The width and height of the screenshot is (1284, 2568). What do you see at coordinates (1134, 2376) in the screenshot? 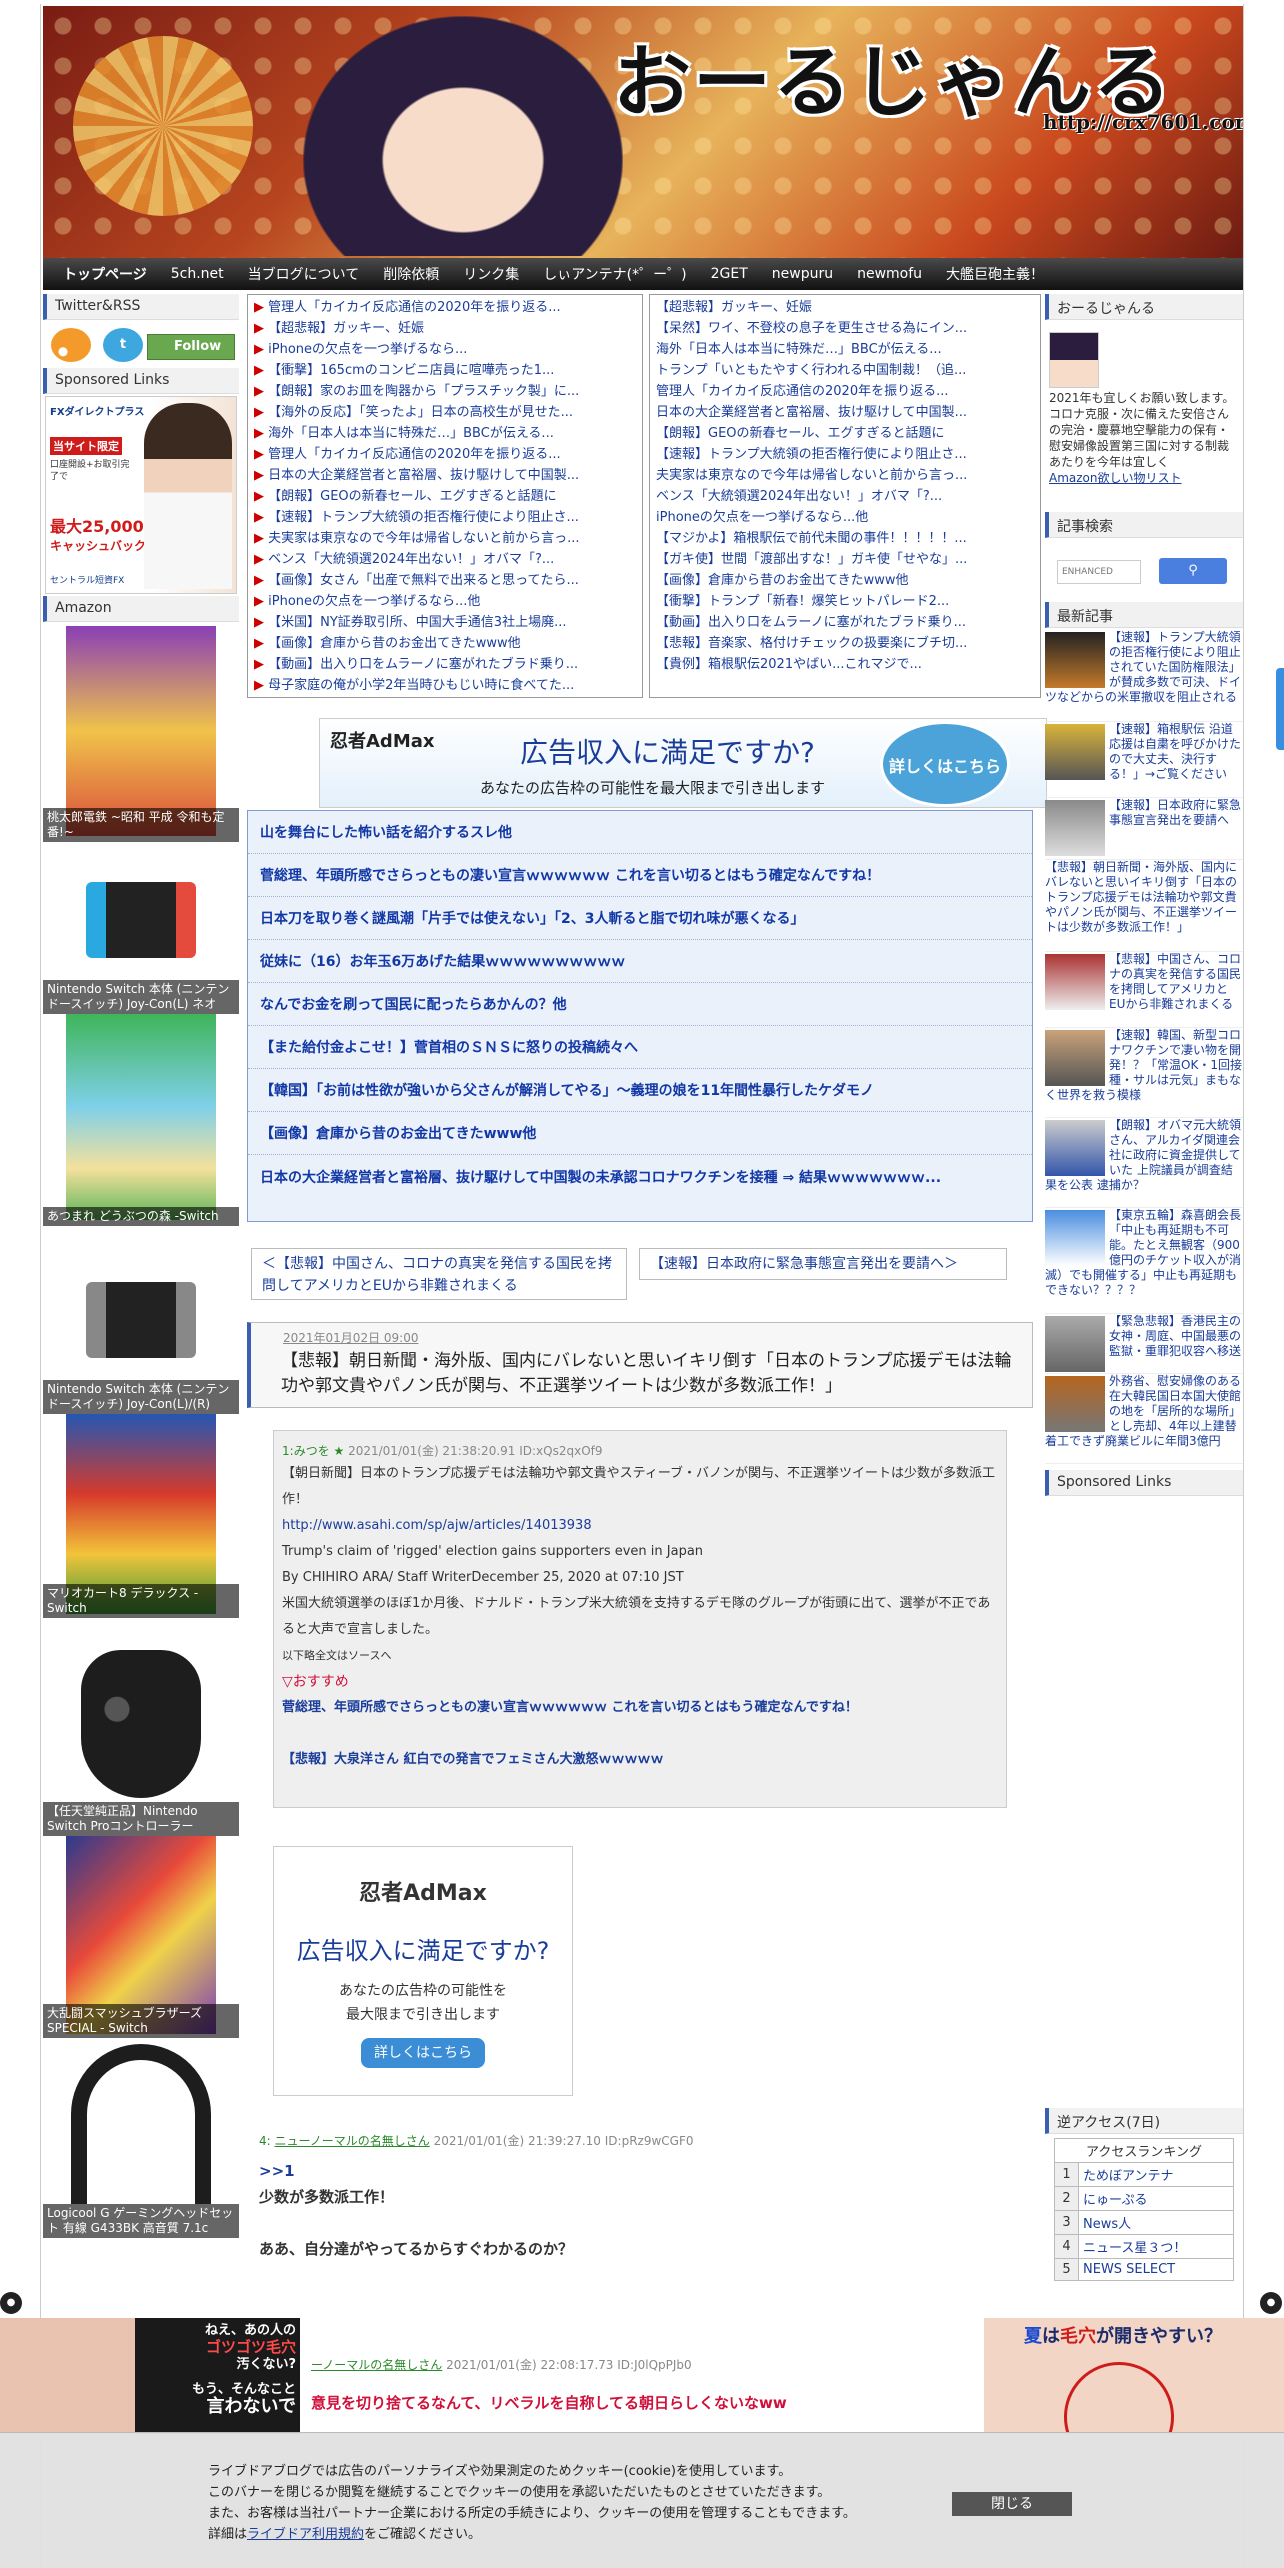
I see `floating-ad-right: 夏は毛穴が開きやすい？` at bounding box center [1134, 2376].